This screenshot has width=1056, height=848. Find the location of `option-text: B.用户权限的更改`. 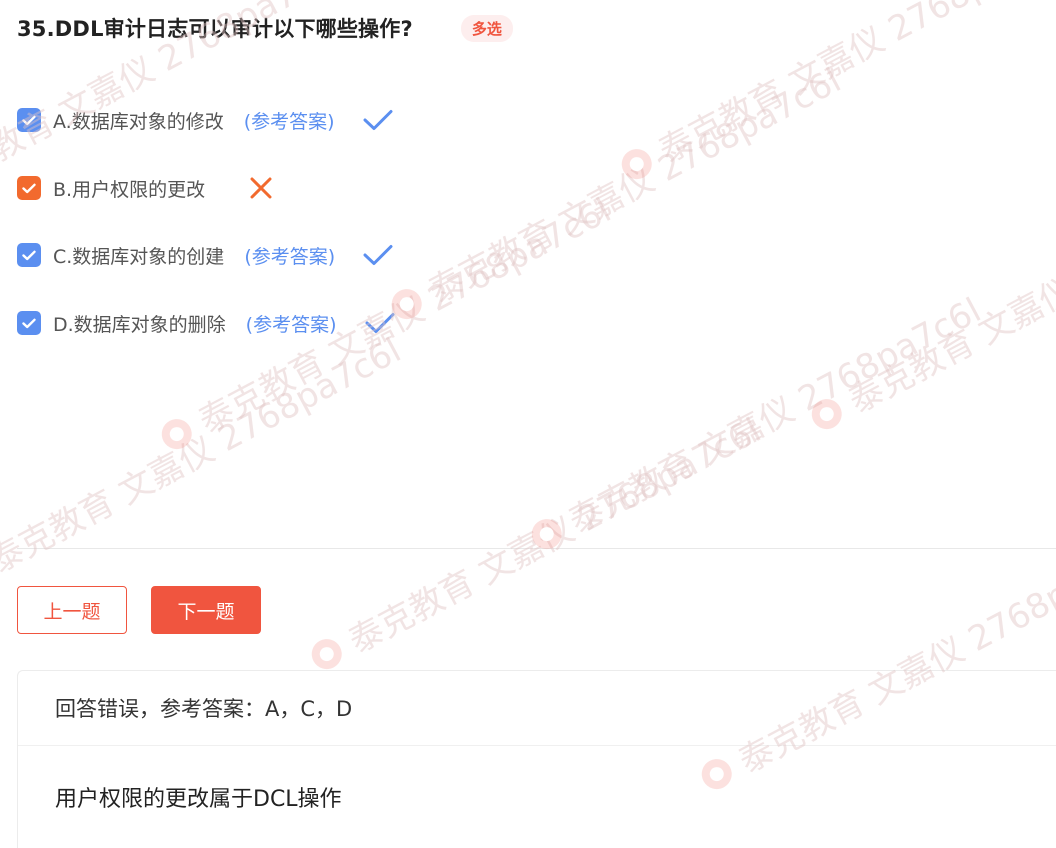

option-text: B.用户权限的更改 is located at coordinates (129, 189).